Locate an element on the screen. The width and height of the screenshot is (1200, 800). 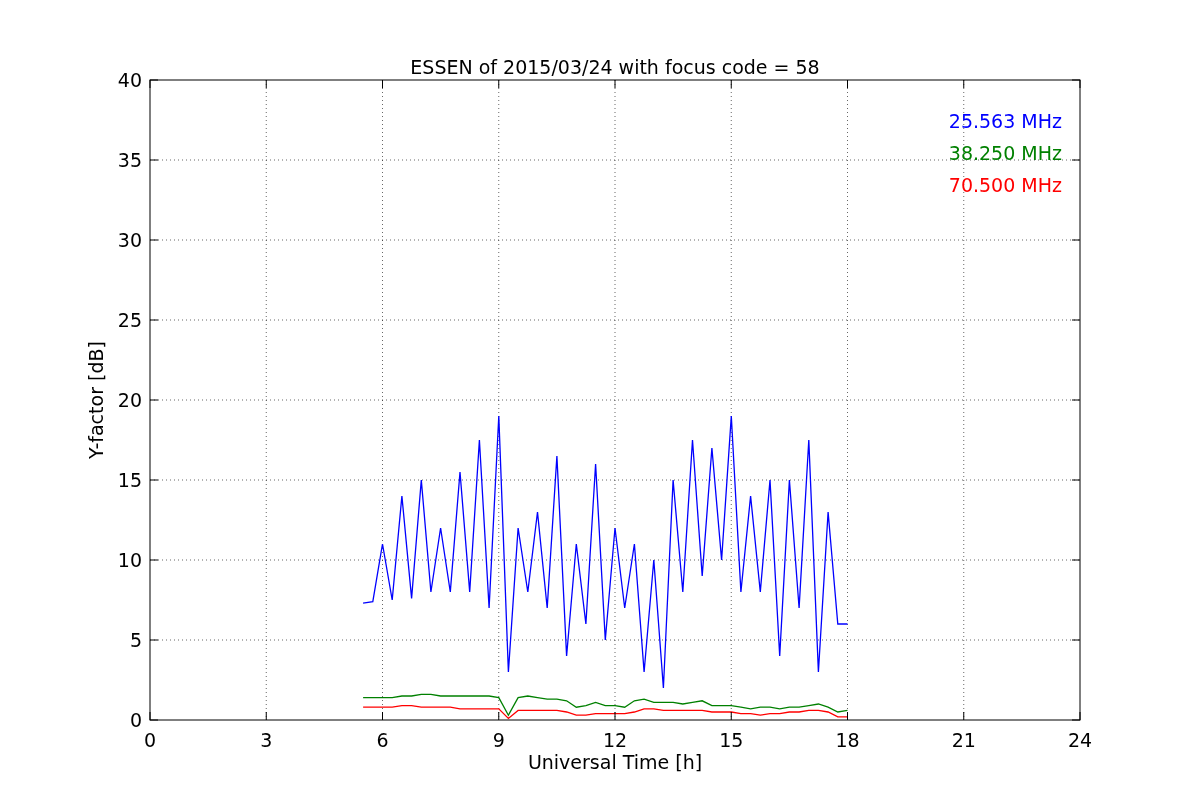
tick-label: 6 is located at coordinates (382, 740).